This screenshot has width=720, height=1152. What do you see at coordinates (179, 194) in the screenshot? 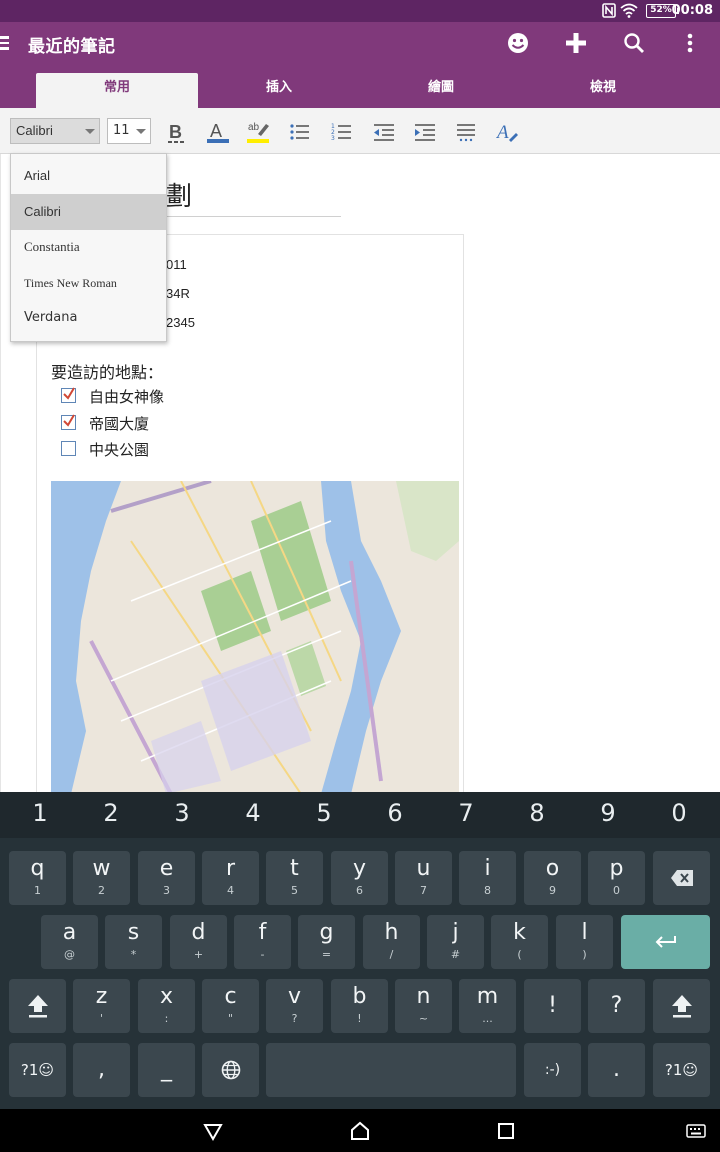
I see `note-title: 劃` at bounding box center [179, 194].